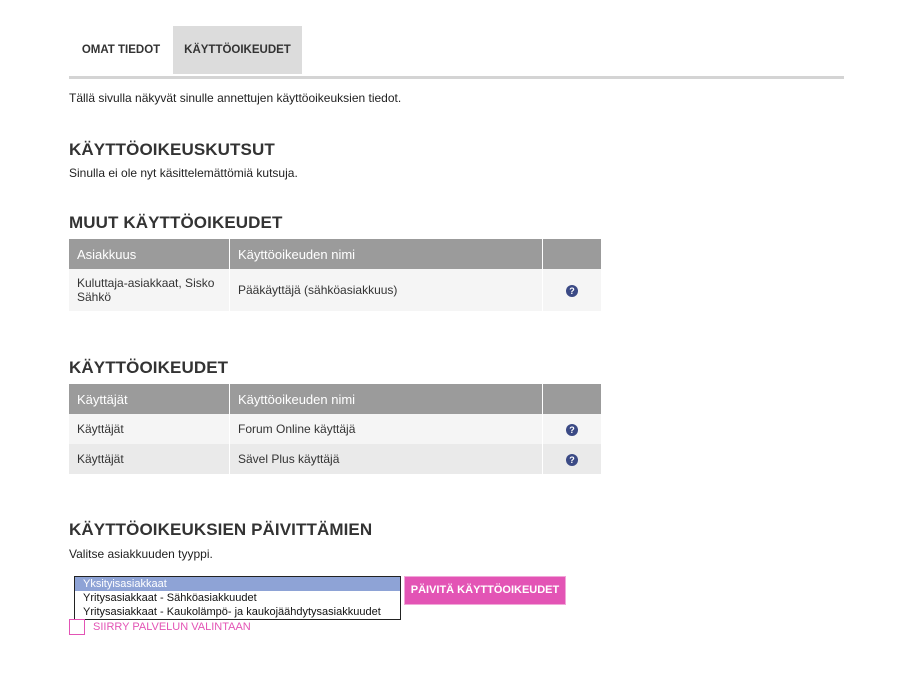 The width and height of the screenshot is (900, 676). I want to click on invites-heading: KÄYTTÖOIKEUSKUTSUT, so click(172, 149).